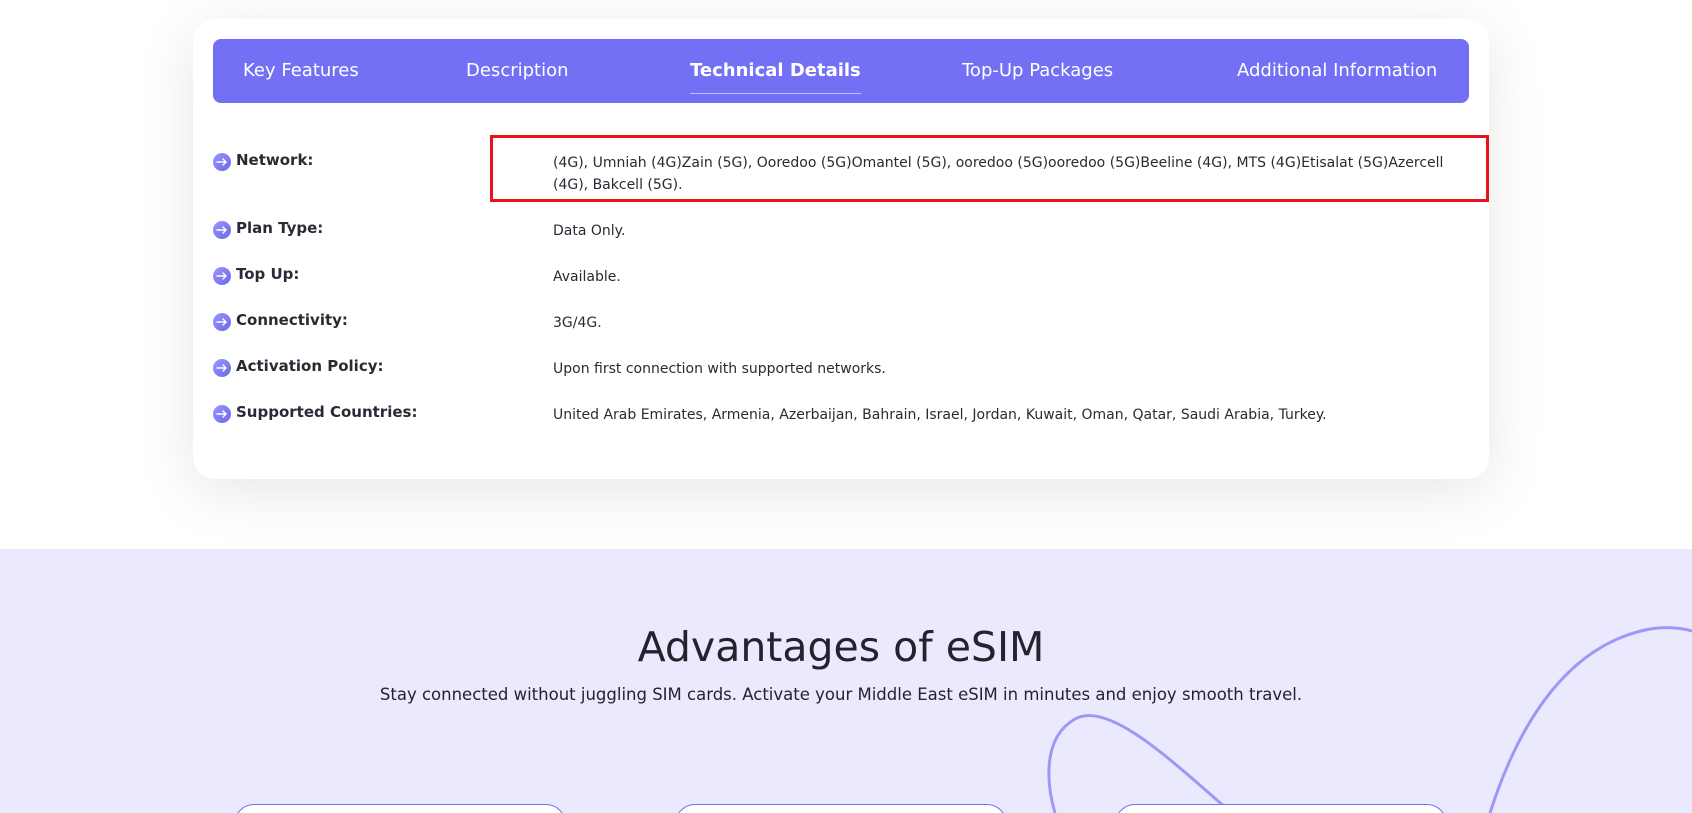  What do you see at coordinates (841, 647) in the screenshot?
I see `section-title: Advantages of eSIM` at bounding box center [841, 647].